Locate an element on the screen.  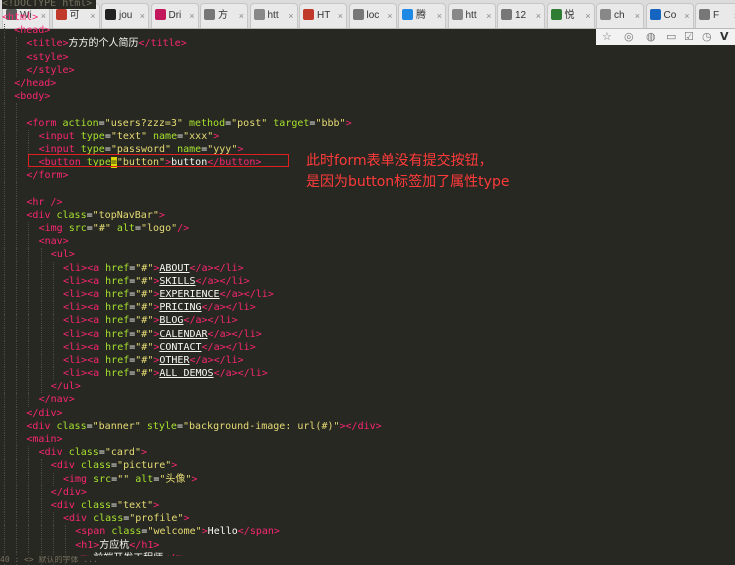
code-token: 方应杭 is located at coordinates (114, 545).